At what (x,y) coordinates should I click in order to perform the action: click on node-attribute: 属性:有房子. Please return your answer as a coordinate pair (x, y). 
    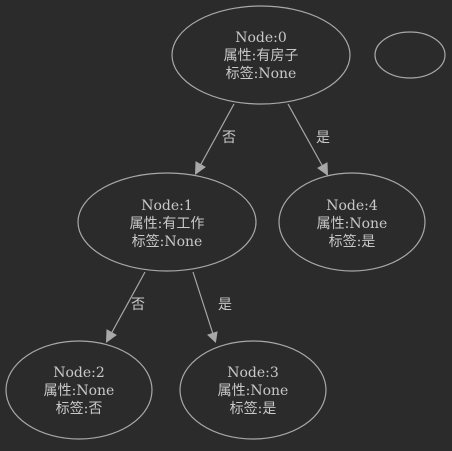
    Looking at the image, I should click on (261, 56).